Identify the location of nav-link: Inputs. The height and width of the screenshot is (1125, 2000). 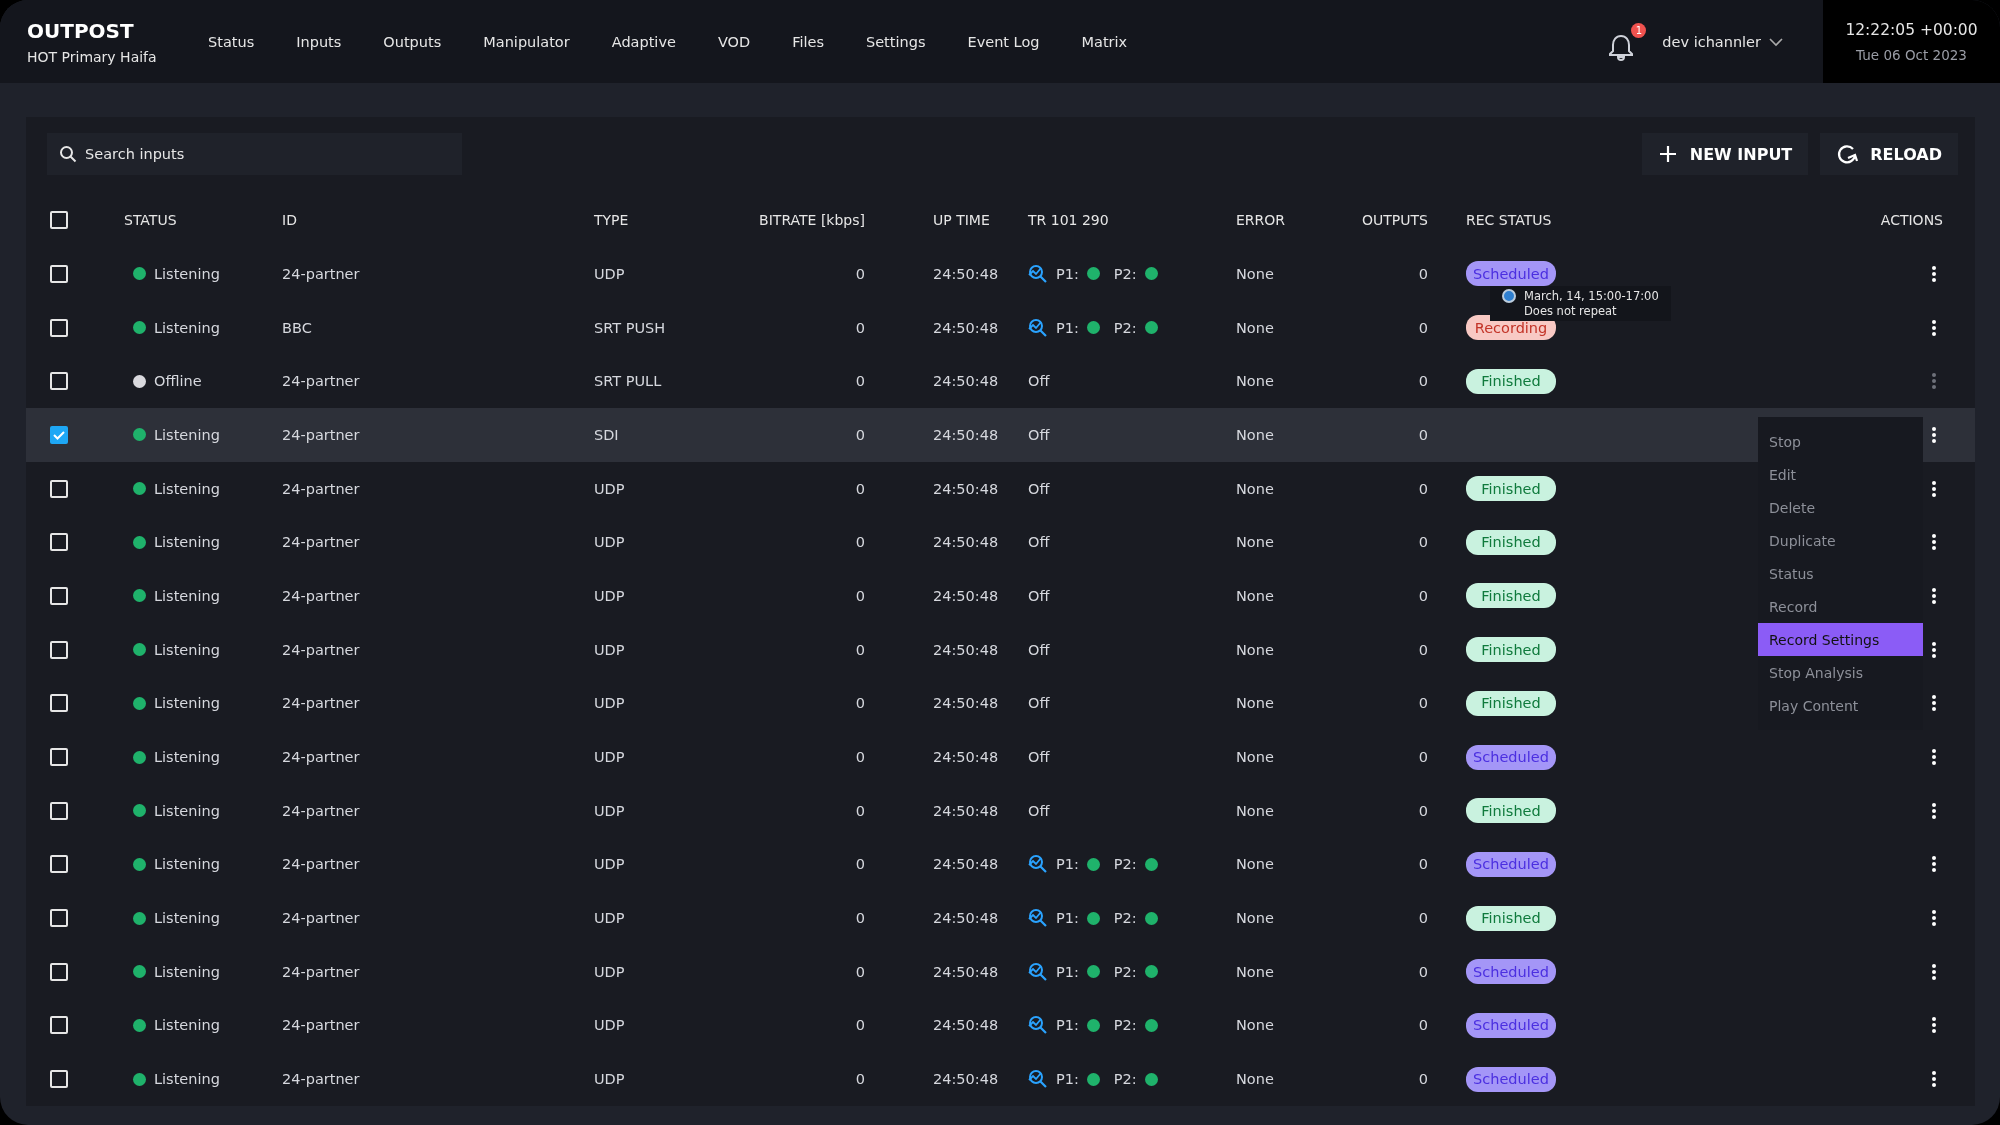
(319, 41).